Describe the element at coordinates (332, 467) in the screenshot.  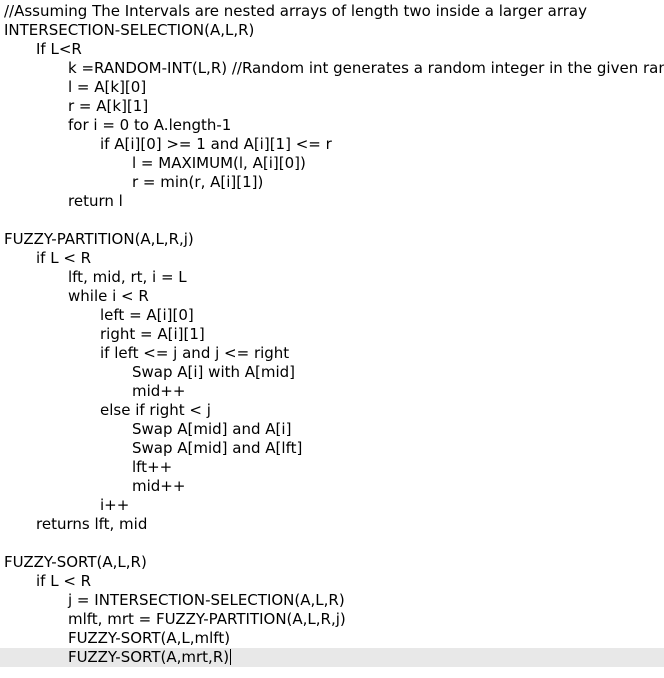
I see `code-line: lft++` at that location.